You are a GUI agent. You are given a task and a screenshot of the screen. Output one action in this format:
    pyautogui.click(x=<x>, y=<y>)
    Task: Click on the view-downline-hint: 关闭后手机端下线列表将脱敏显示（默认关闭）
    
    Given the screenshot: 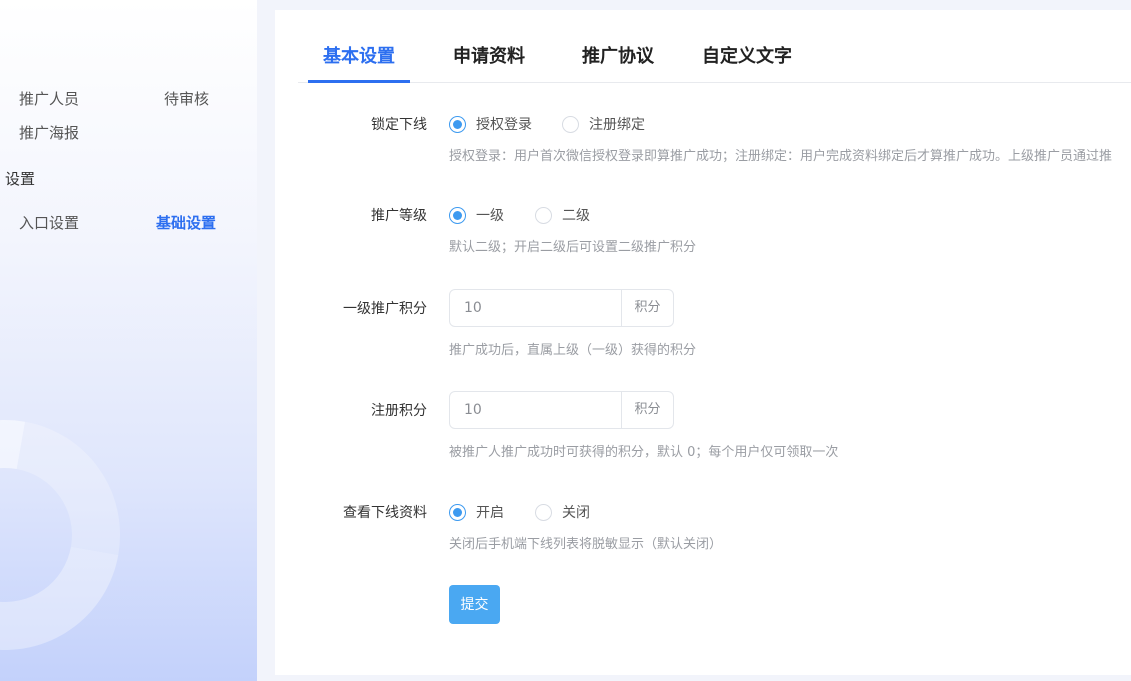 What is the action you would take?
    pyautogui.click(x=586, y=544)
    